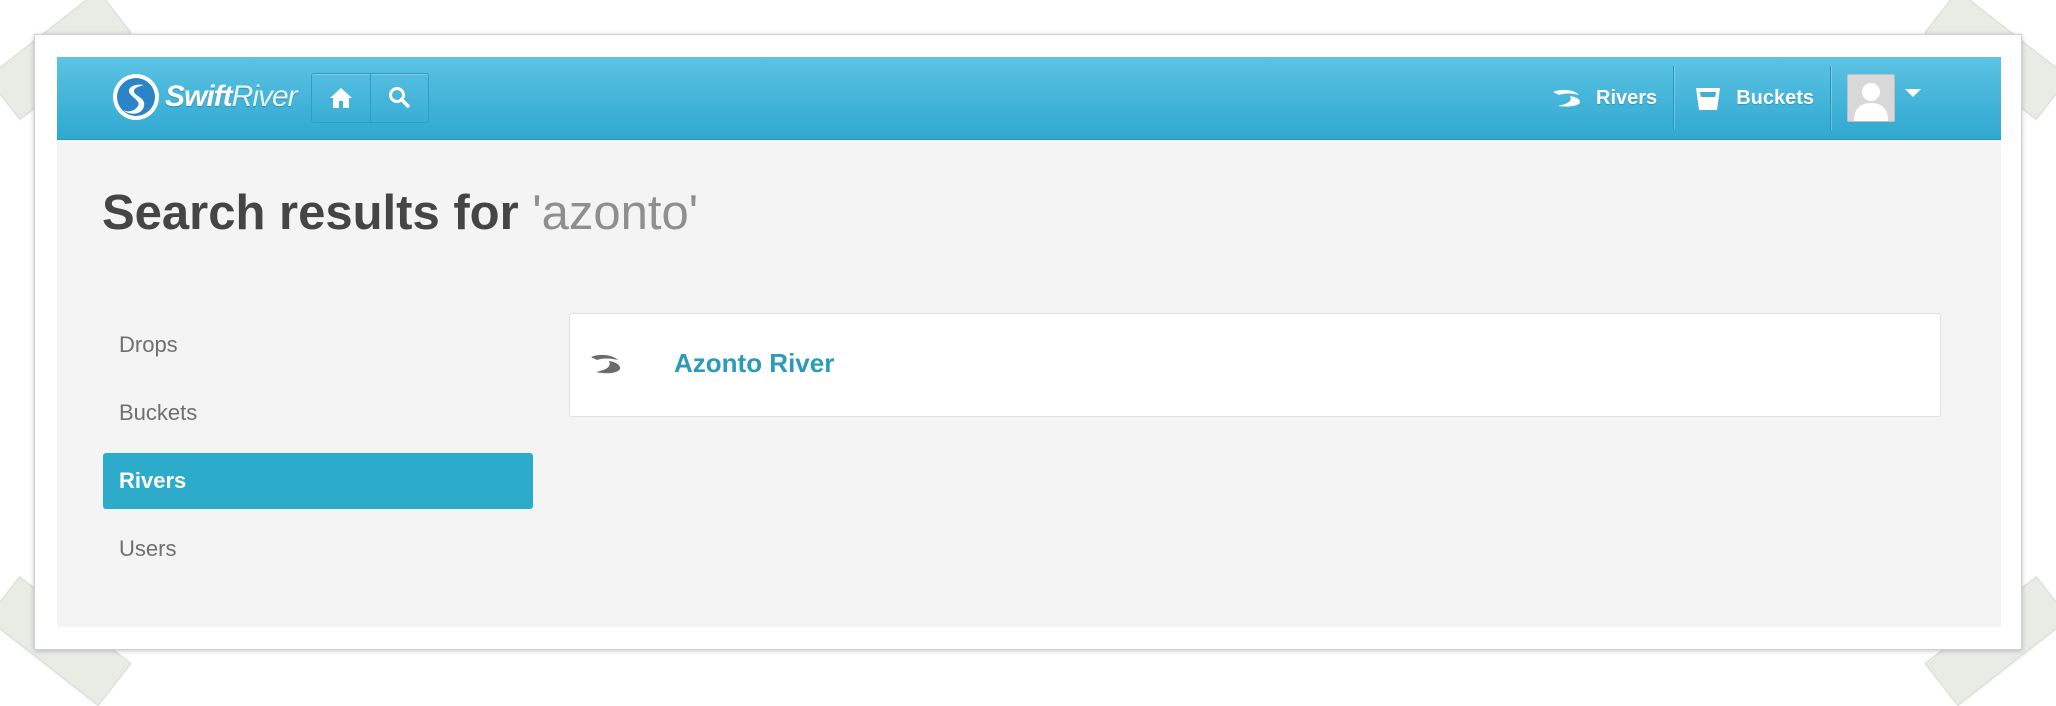 This screenshot has width=2056, height=706. Describe the element at coordinates (318, 345) in the screenshot. I see `nav-item-drops: Drops` at that location.